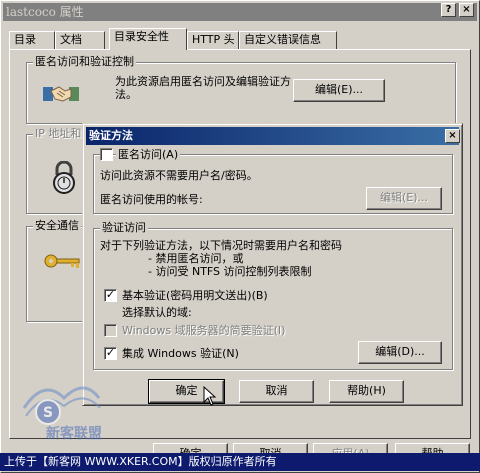  I want to click on basic-auth-label: 基本验证(密码用明文送出)(B), so click(195, 295).